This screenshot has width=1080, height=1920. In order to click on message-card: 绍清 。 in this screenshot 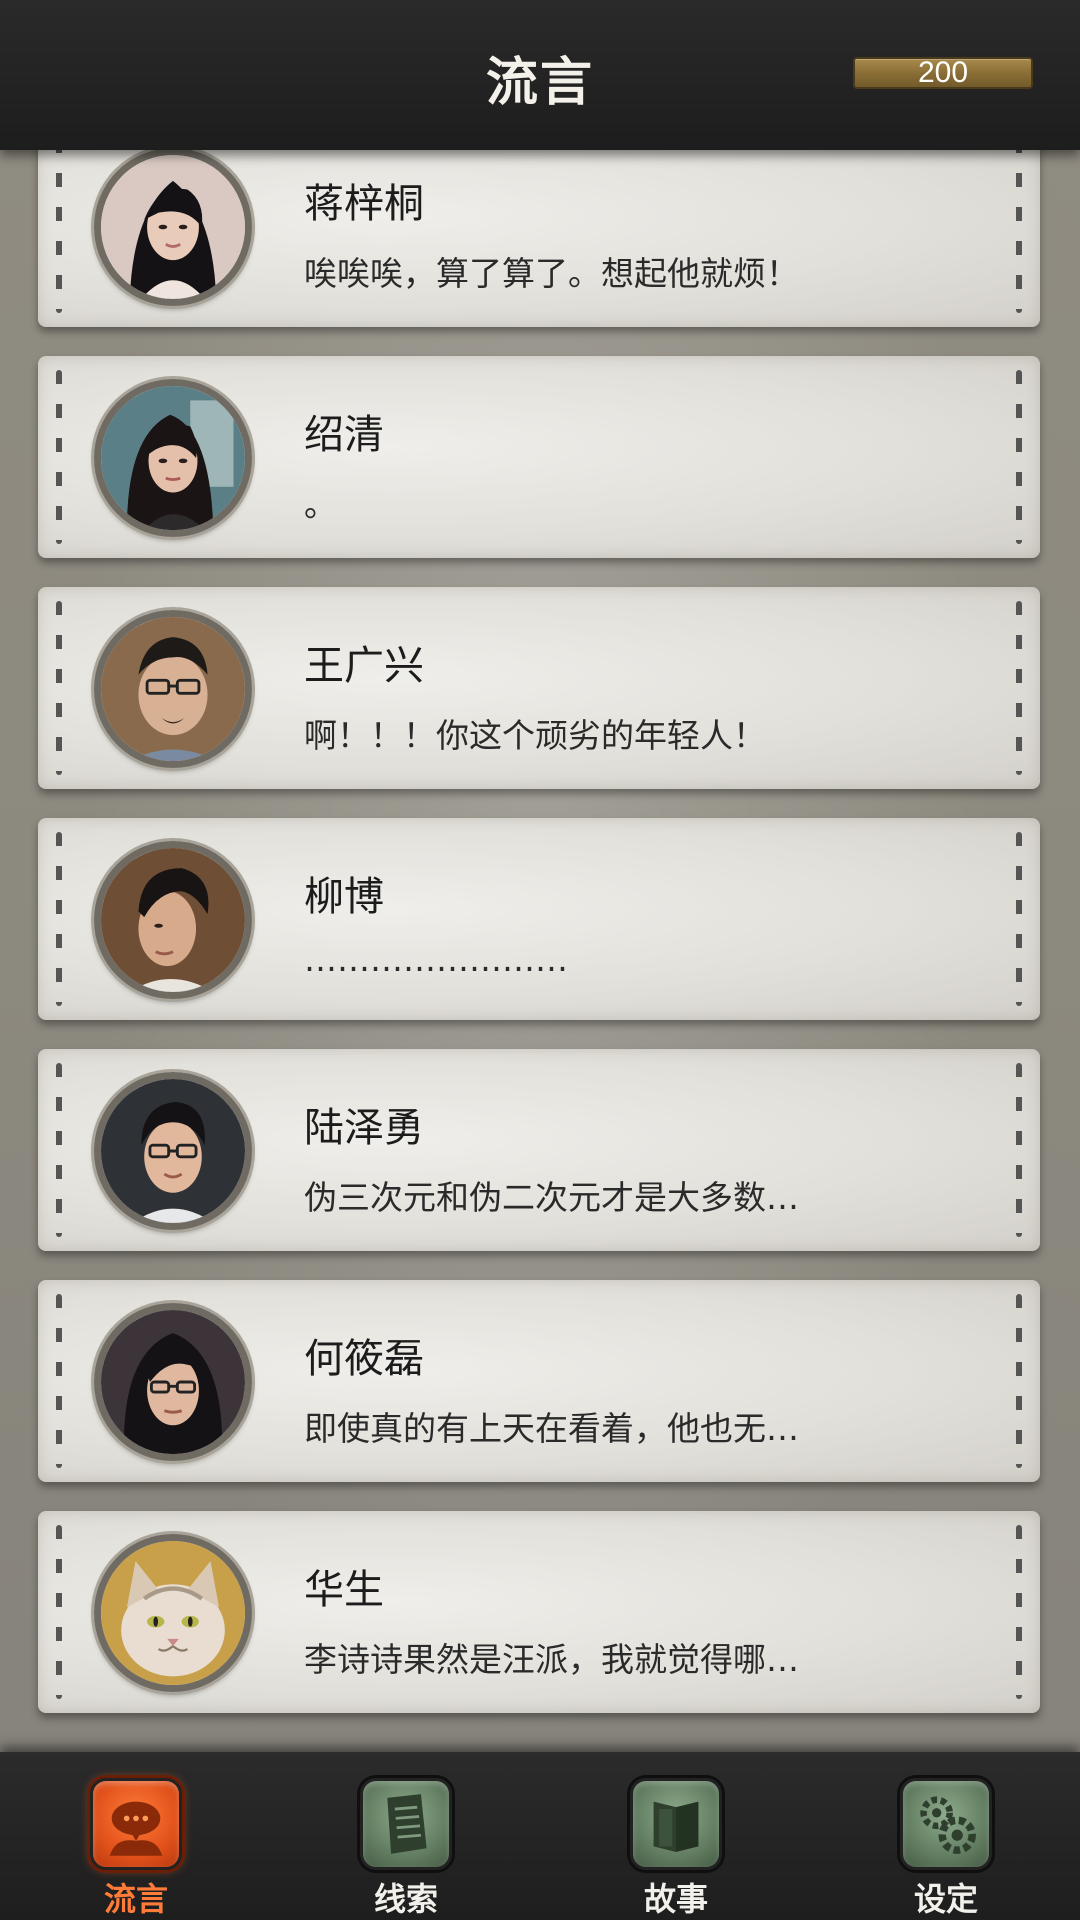, I will do `click(539, 457)`.